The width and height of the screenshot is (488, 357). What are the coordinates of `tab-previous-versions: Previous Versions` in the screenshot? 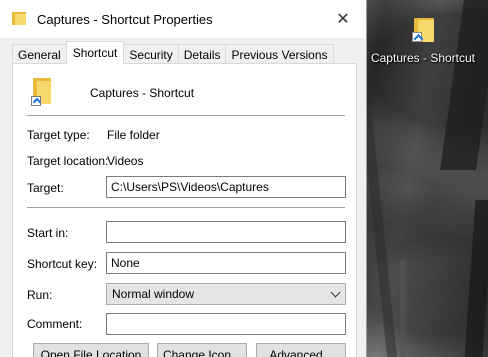 It's located at (279, 54).